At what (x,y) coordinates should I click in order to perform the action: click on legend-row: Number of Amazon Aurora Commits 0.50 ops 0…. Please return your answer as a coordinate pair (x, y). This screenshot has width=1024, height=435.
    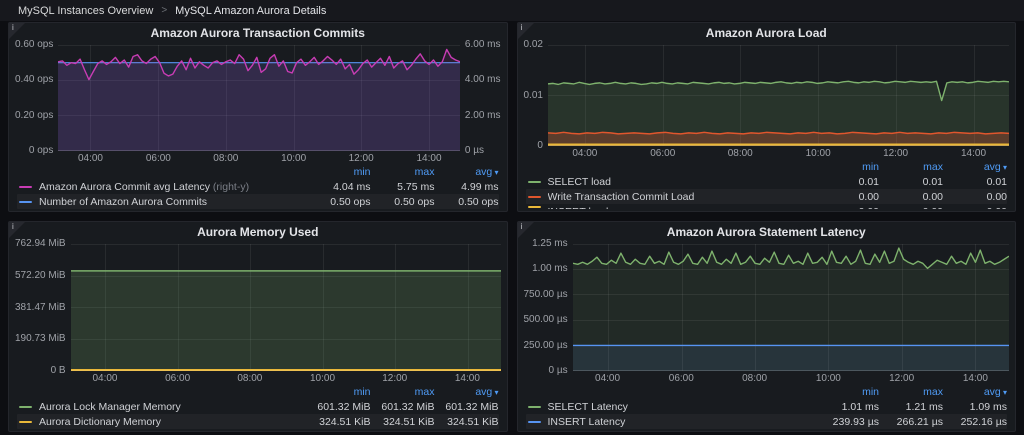
    Looking at the image, I should click on (258, 201).